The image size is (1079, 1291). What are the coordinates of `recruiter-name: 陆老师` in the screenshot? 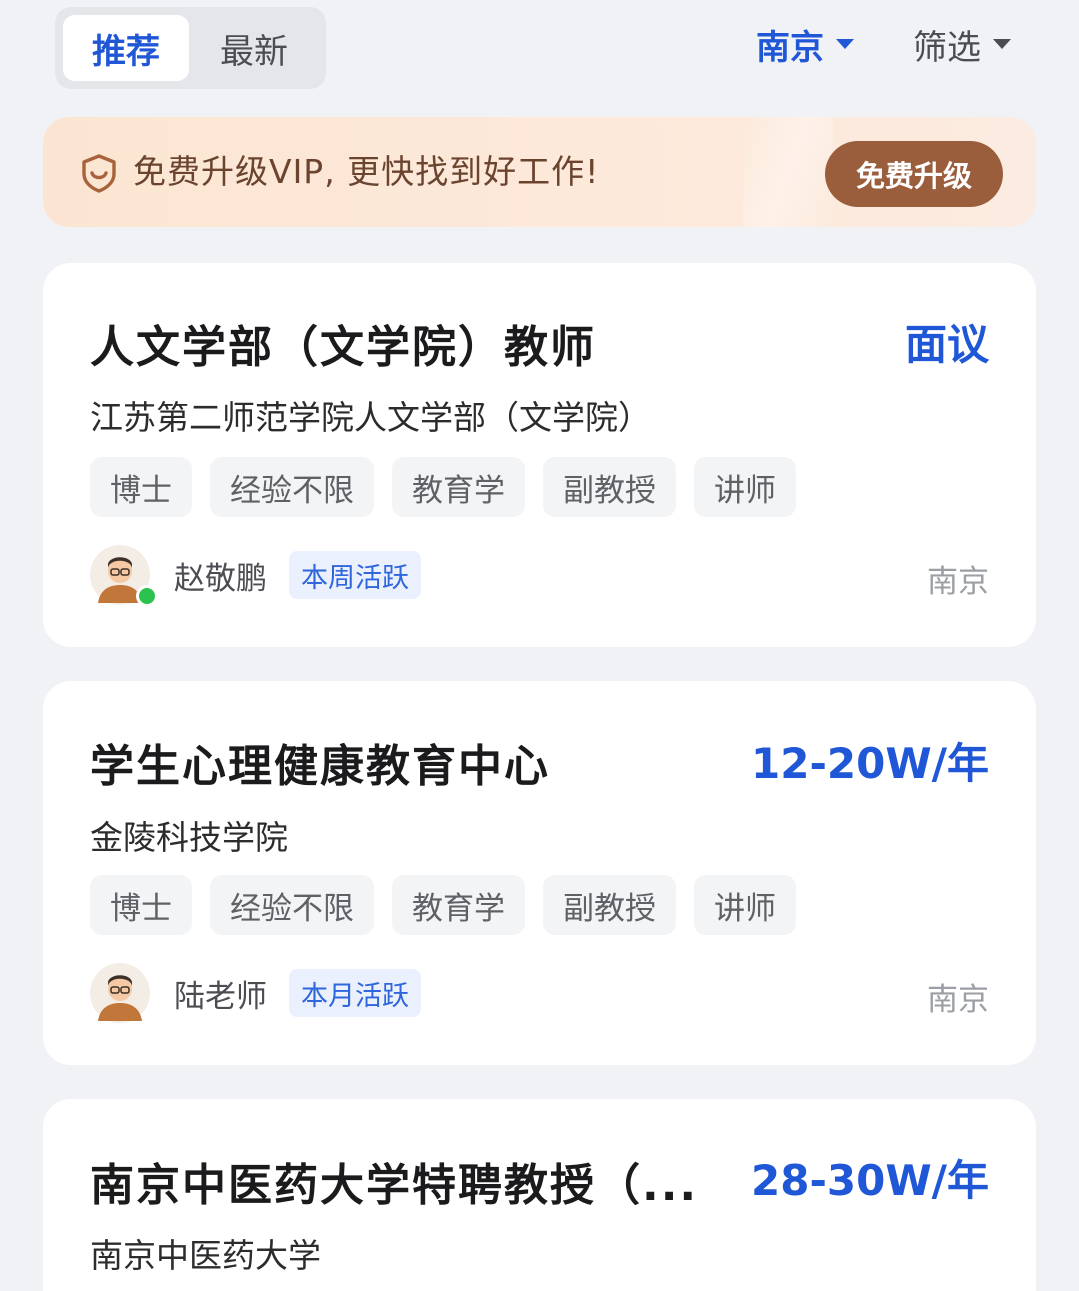 It's located at (220, 996).